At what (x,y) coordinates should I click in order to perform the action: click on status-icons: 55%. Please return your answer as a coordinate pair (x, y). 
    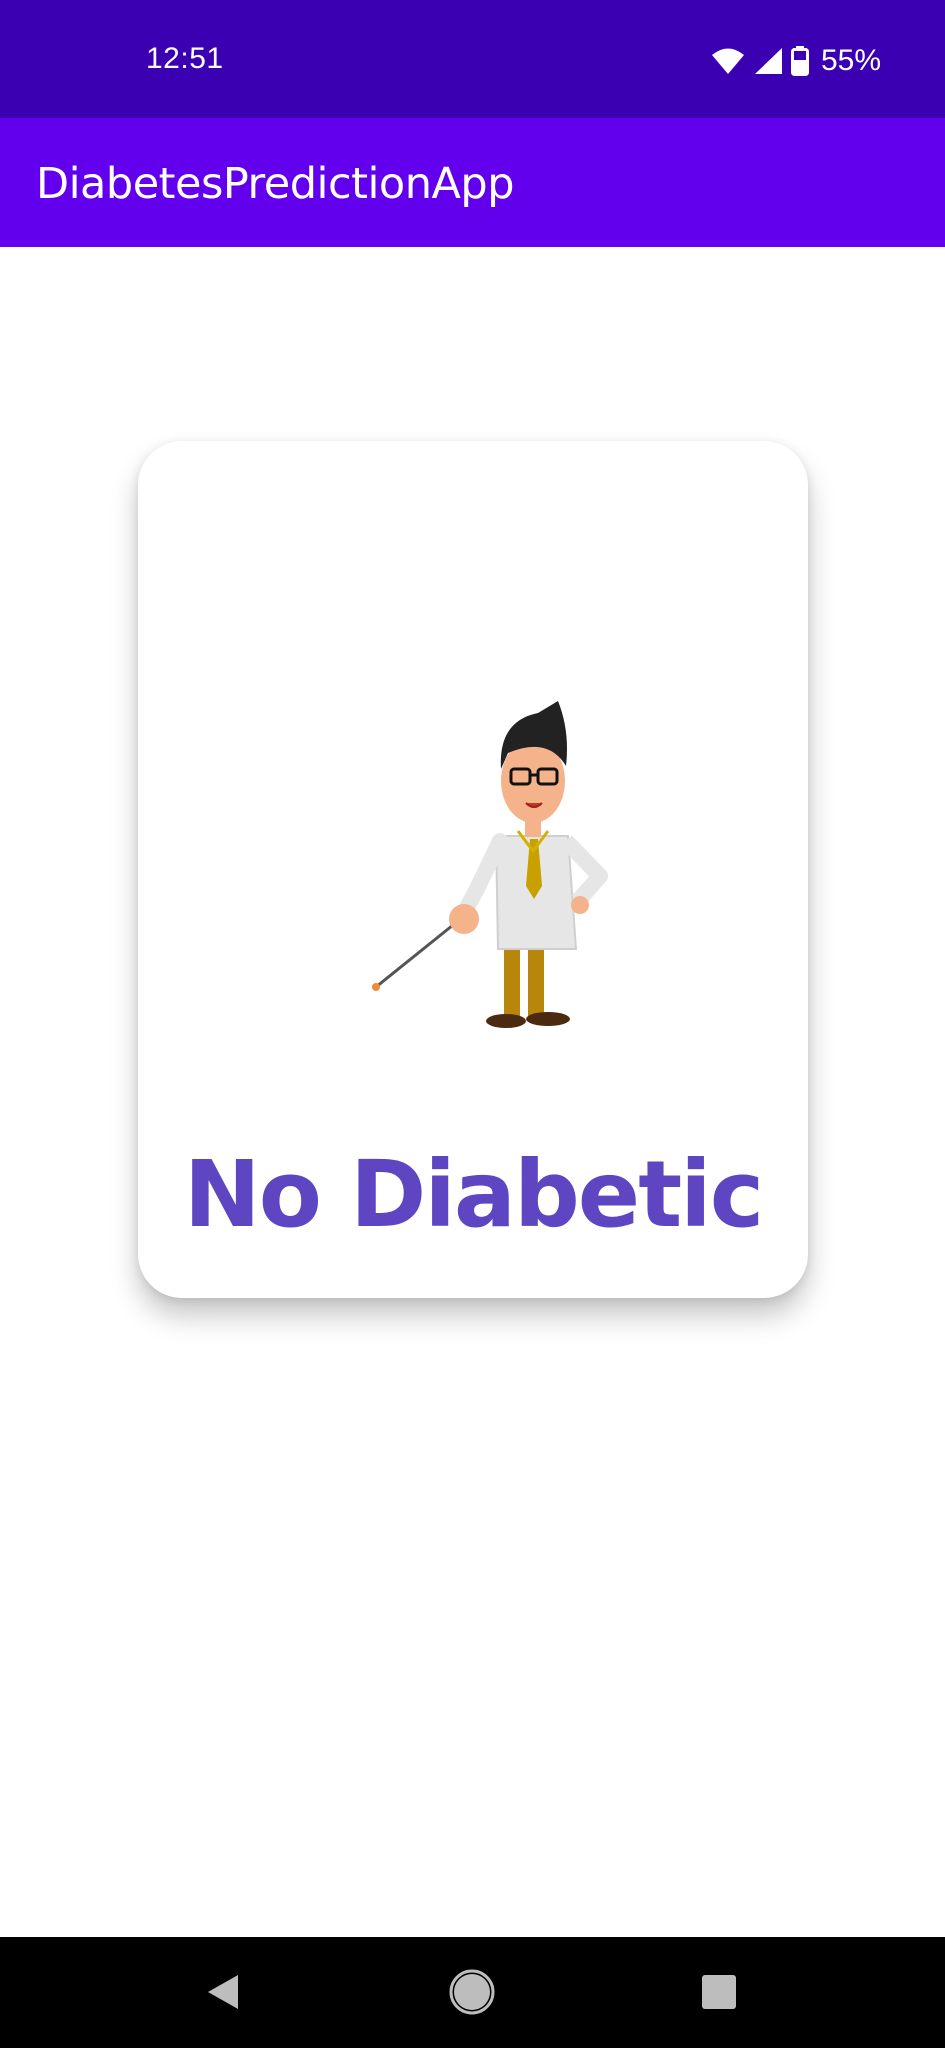
    Looking at the image, I should click on (796, 61).